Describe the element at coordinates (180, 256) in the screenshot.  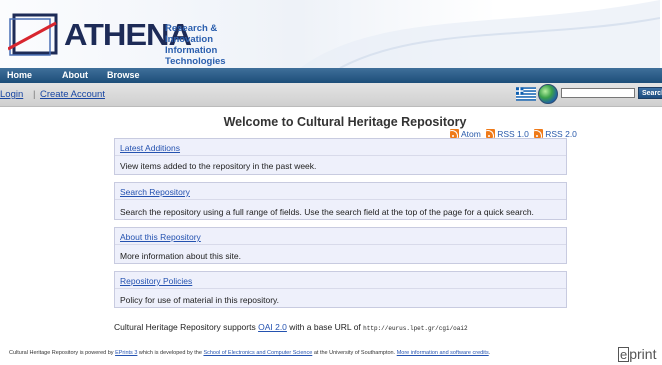
I see `about-repository-desc: More information about this site.` at that location.